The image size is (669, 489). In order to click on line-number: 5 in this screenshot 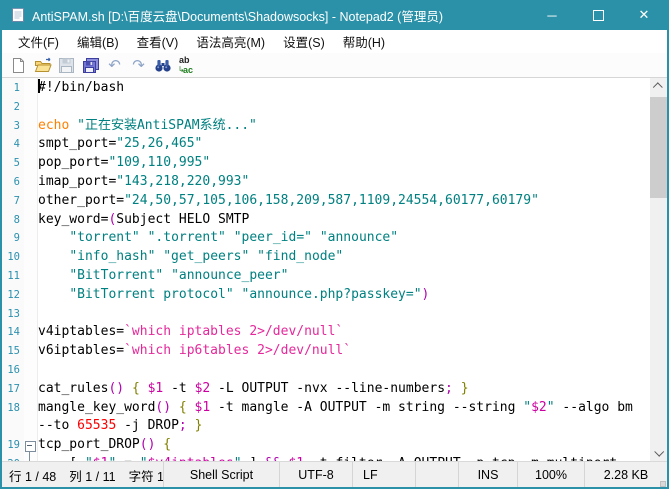, I will do `click(16, 163)`.